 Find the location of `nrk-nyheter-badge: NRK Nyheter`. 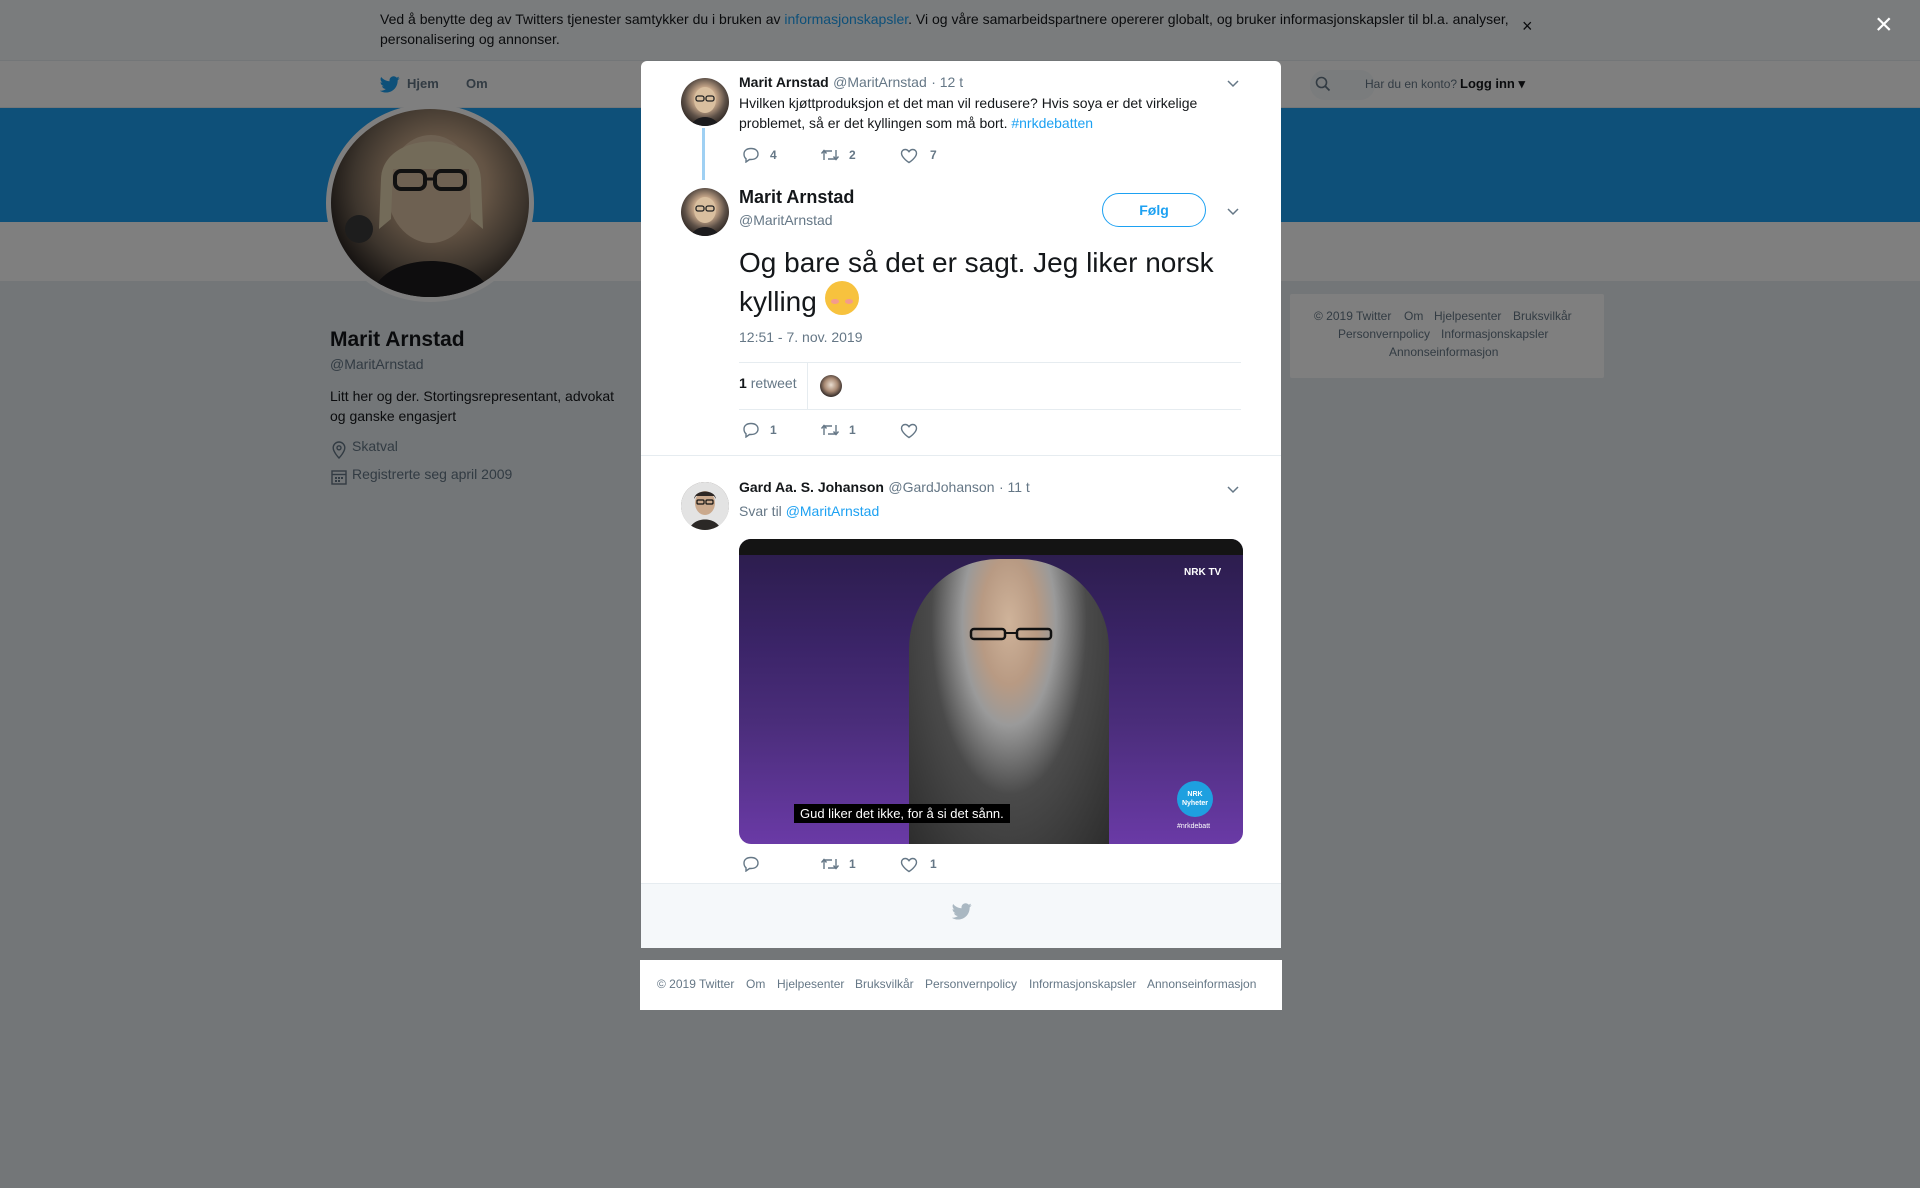

nrk-nyheter-badge: NRK Nyheter is located at coordinates (1195, 799).